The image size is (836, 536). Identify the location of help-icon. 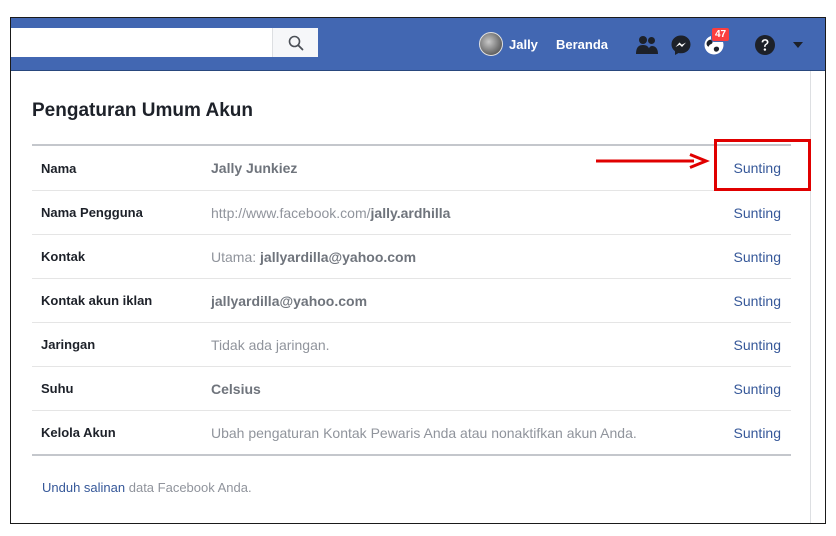
(765, 45).